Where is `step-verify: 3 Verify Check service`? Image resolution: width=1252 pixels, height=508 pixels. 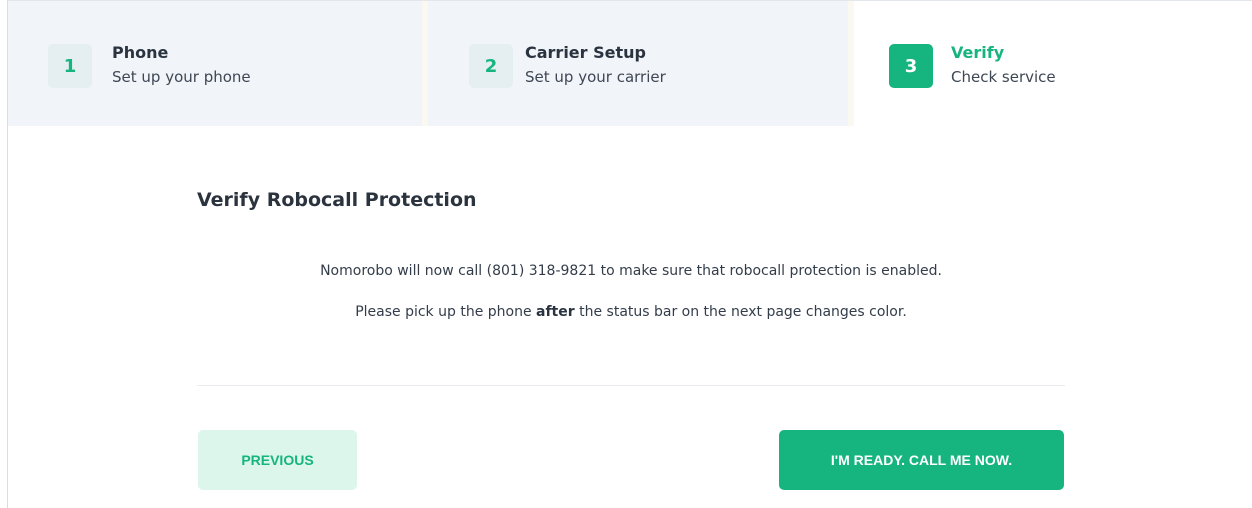 step-verify: 3 Verify Check service is located at coordinates (1050, 63).